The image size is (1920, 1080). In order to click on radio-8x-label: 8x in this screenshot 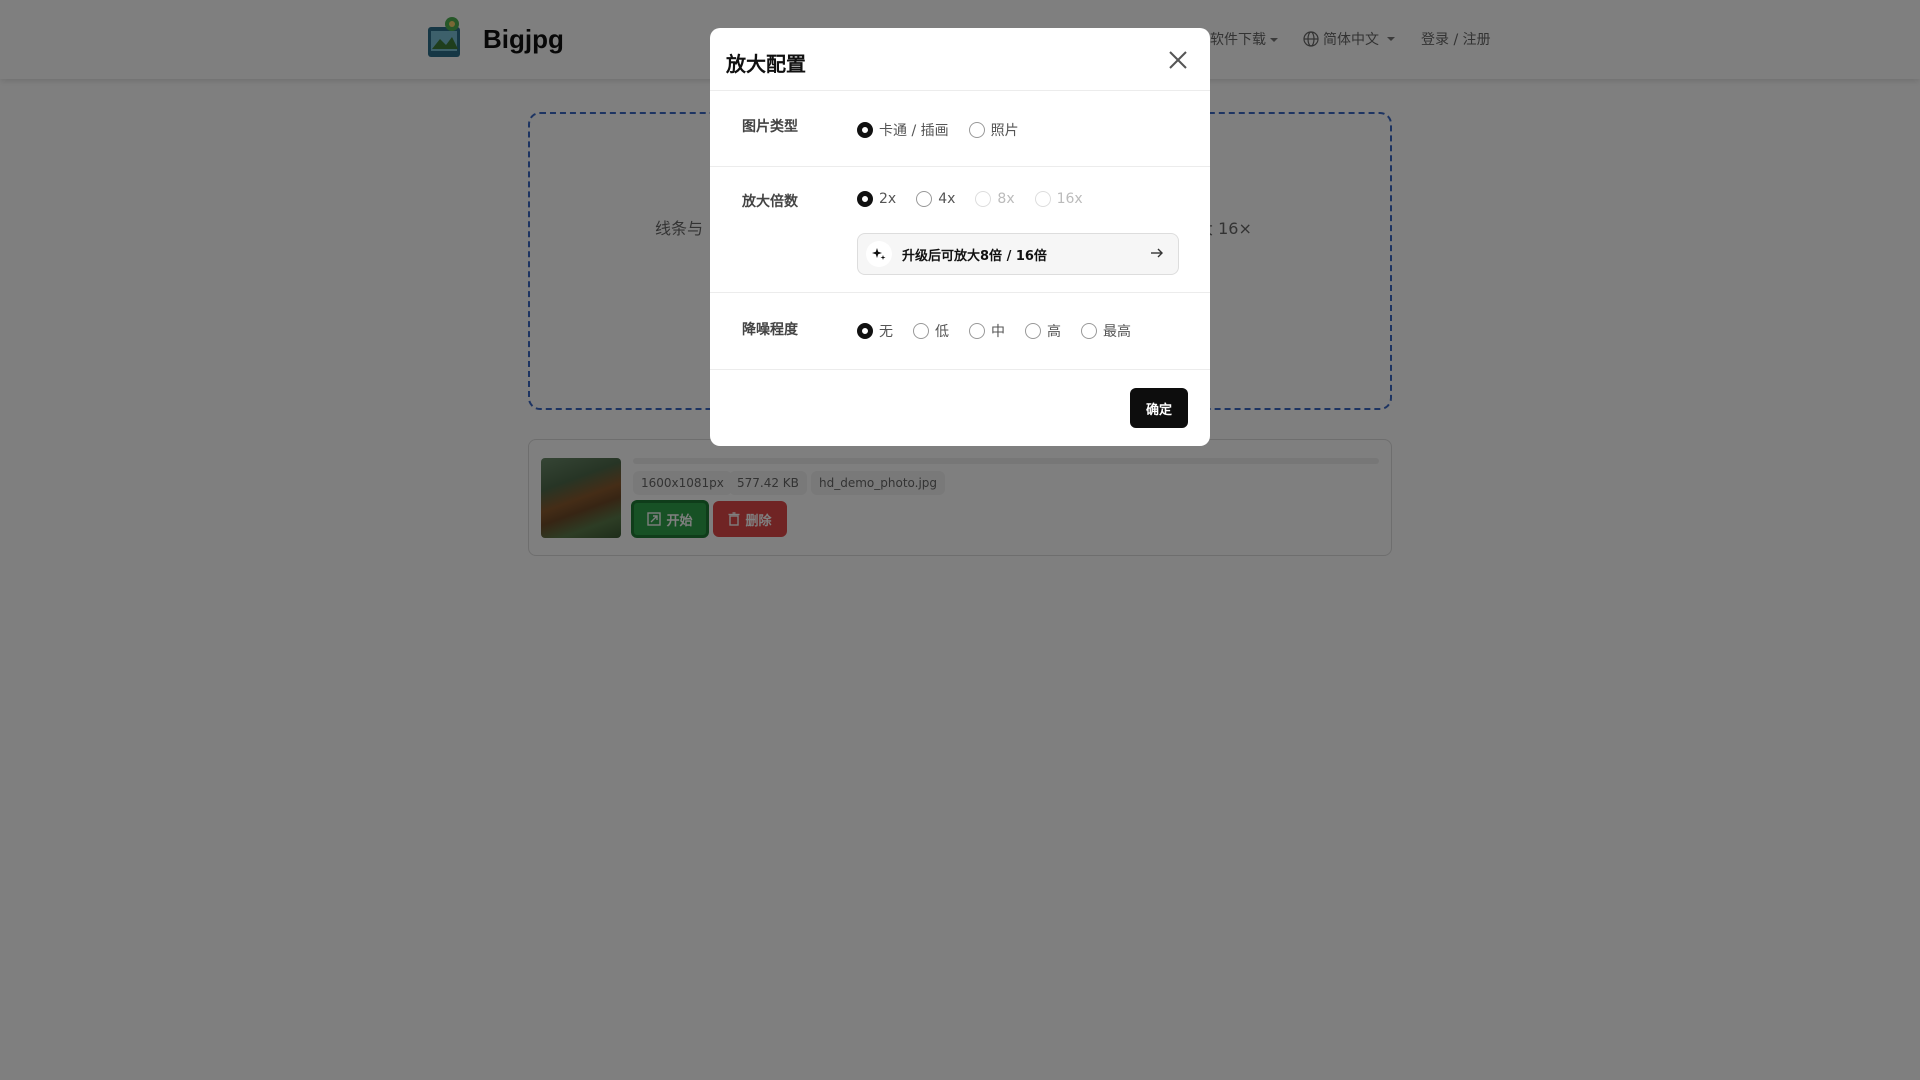, I will do `click(1006, 199)`.